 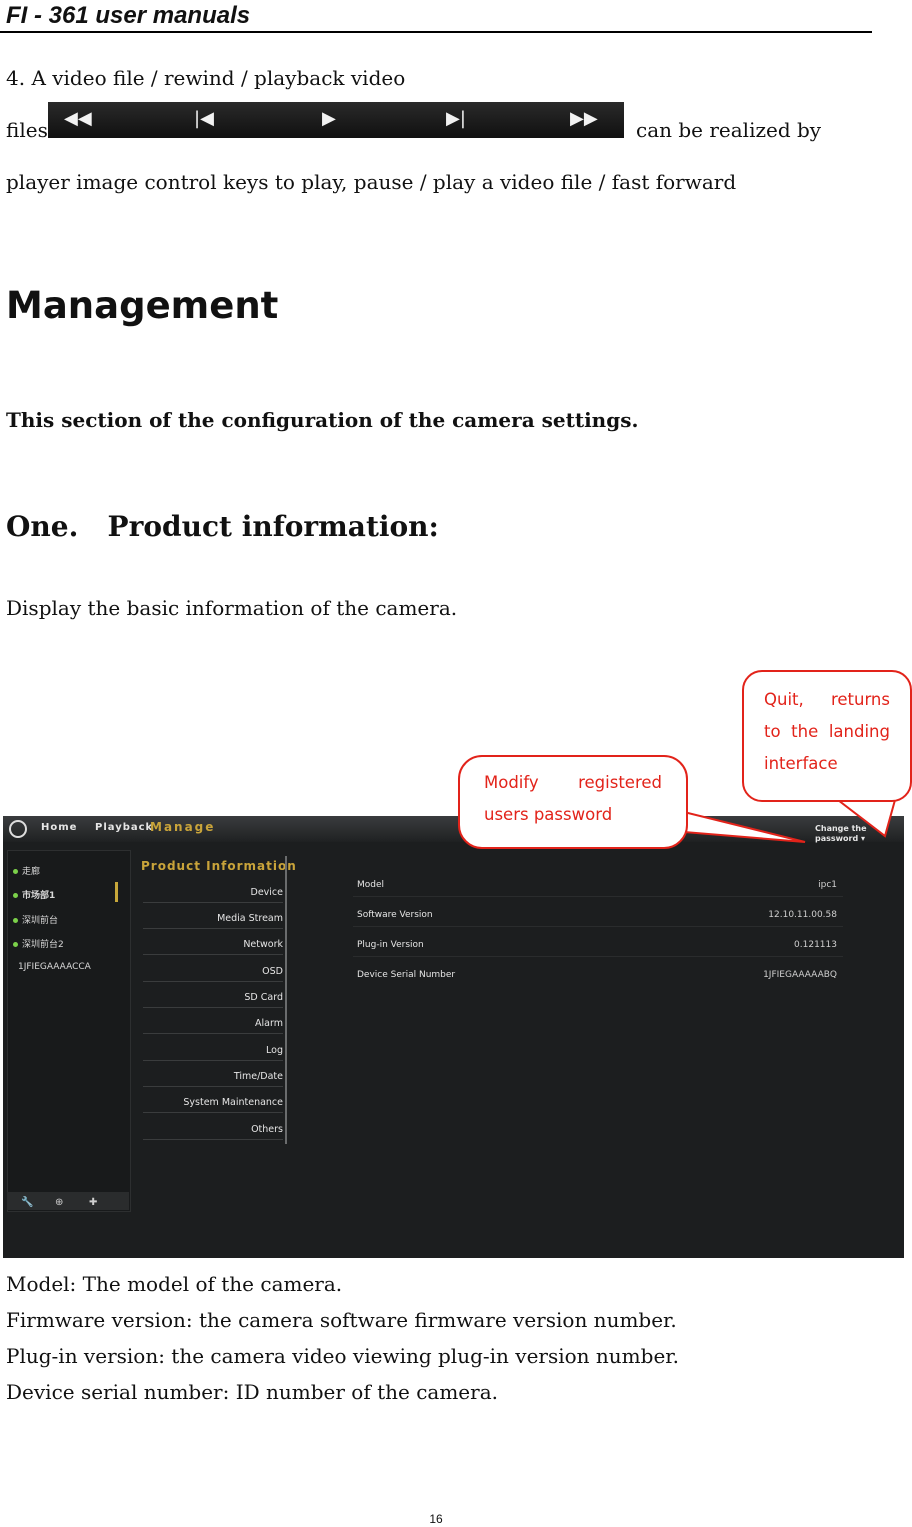 I want to click on quit-callout: Quit, returns to the landing interface, so click(x=827, y=736).